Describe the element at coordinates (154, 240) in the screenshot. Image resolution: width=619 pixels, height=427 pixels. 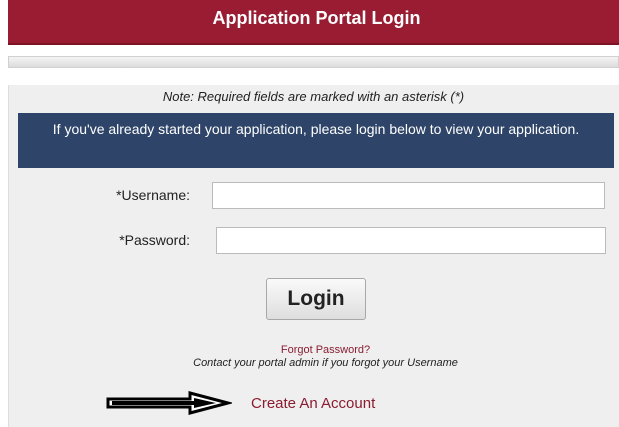
I see `password-label: *Password:` at that location.